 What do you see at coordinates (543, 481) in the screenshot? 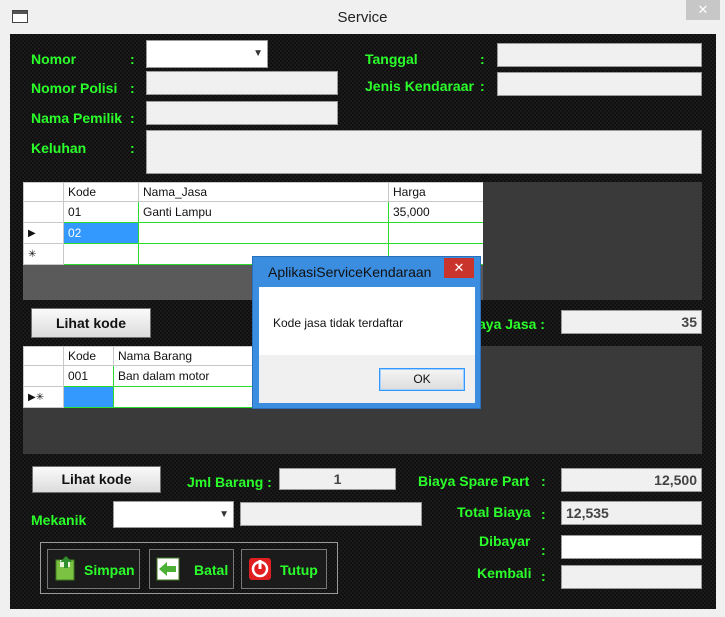
I see `biaya-spare-part-colon: :` at bounding box center [543, 481].